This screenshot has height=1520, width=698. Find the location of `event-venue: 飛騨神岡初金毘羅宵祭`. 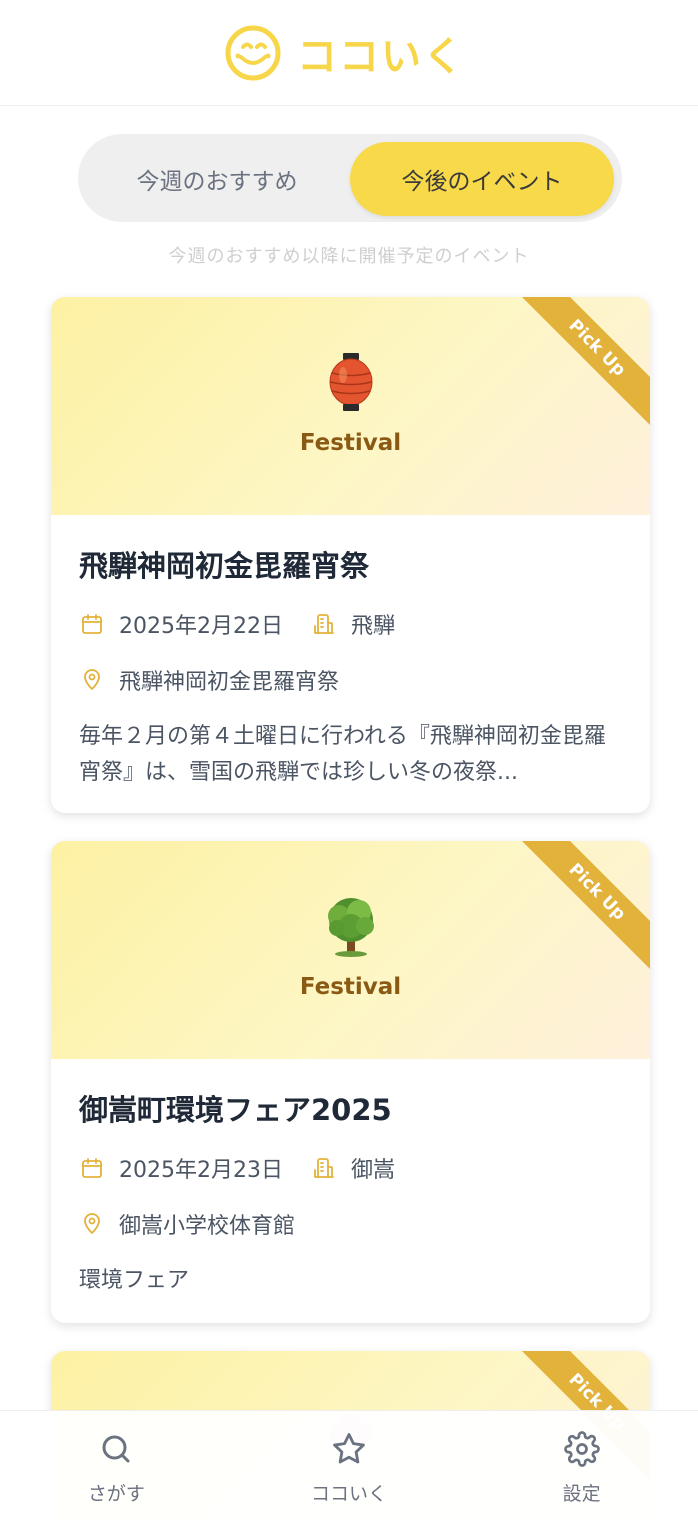

event-venue: 飛騨神岡初金毘羅宵祭 is located at coordinates (229, 682).